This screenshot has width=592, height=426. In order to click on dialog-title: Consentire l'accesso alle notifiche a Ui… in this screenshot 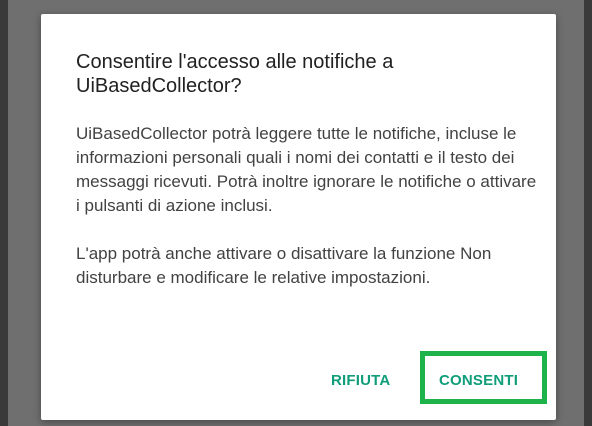, I will do `click(235, 74)`.